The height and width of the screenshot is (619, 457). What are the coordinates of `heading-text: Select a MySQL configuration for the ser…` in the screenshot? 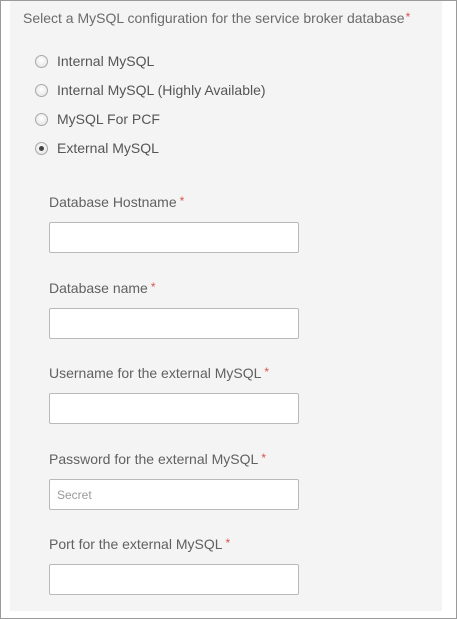 It's located at (214, 18).